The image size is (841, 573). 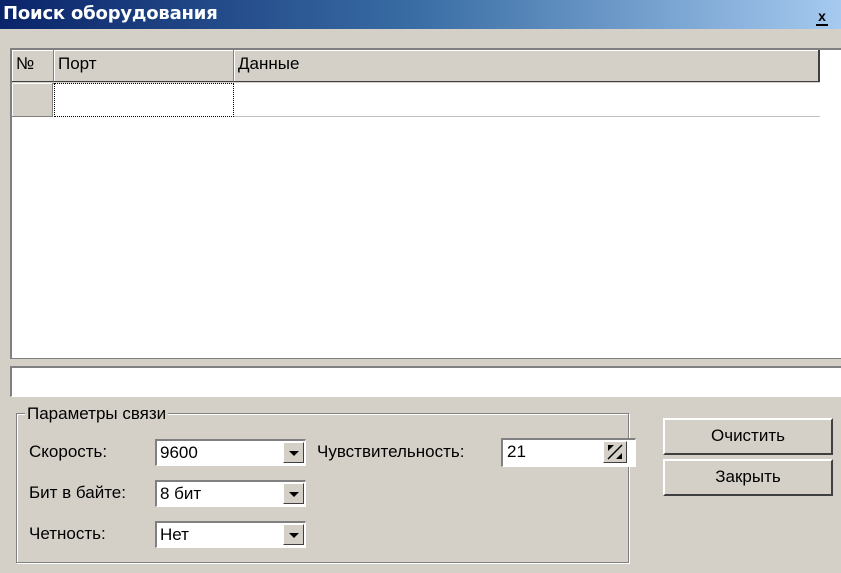 I want to click on spin-up-down-icon, so click(x=615, y=452).